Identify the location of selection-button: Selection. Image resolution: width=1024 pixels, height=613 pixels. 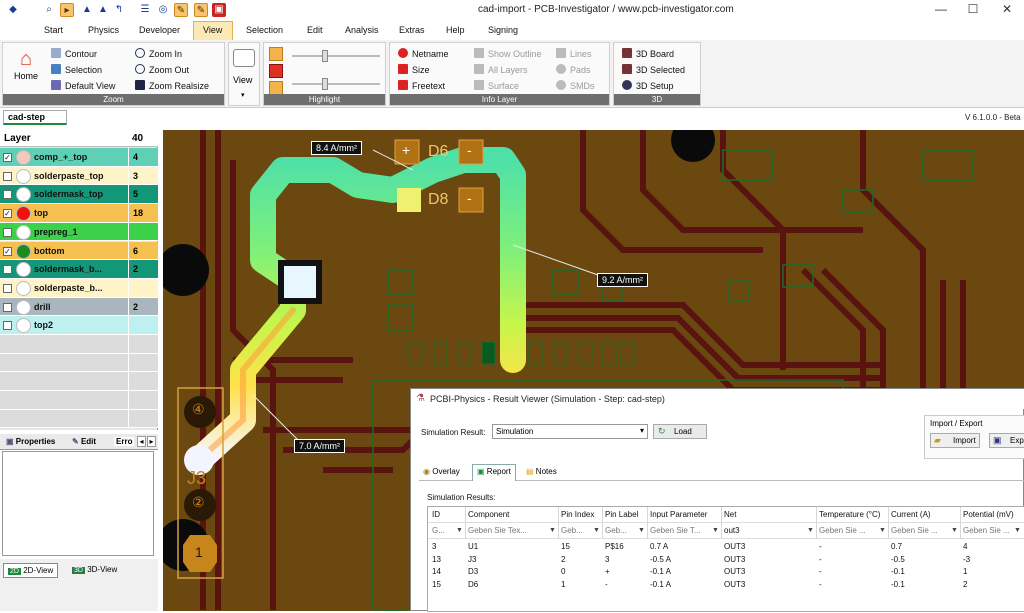
(76, 69).